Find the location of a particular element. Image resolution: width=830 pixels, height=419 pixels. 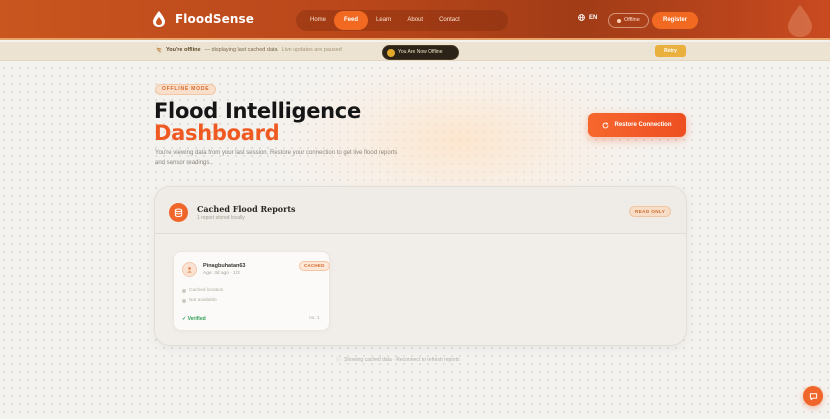

report-meta: Not available is located at coordinates (199, 300).